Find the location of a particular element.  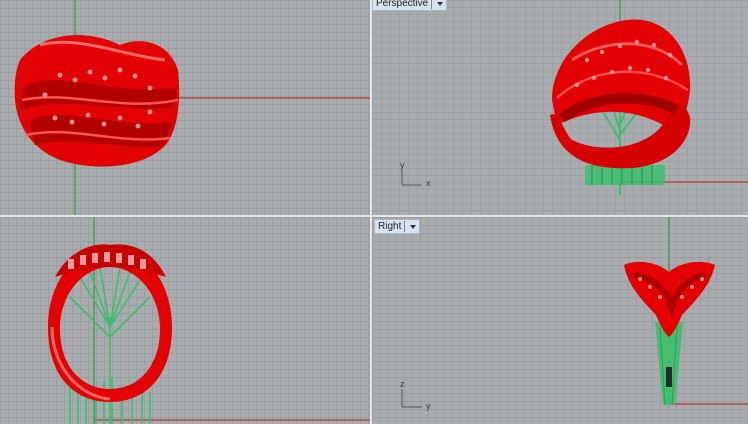

ring-model-top is located at coordinates (97, 101).